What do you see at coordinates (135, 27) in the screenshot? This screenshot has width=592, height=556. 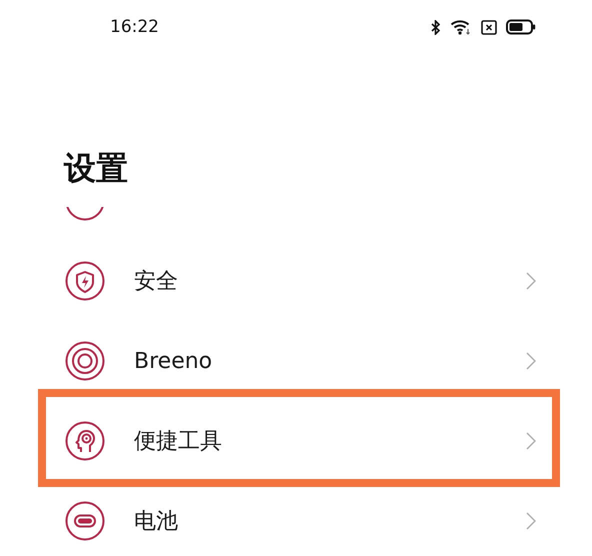 I see `status-time: 16:22` at bounding box center [135, 27].